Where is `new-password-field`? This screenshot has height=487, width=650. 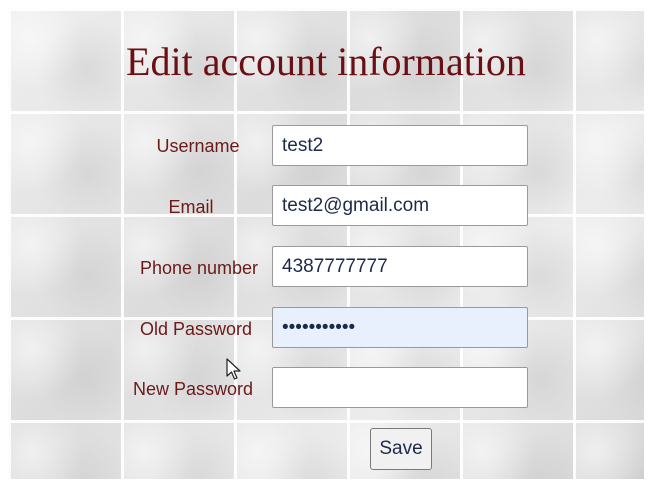
new-password-field is located at coordinates (400, 387).